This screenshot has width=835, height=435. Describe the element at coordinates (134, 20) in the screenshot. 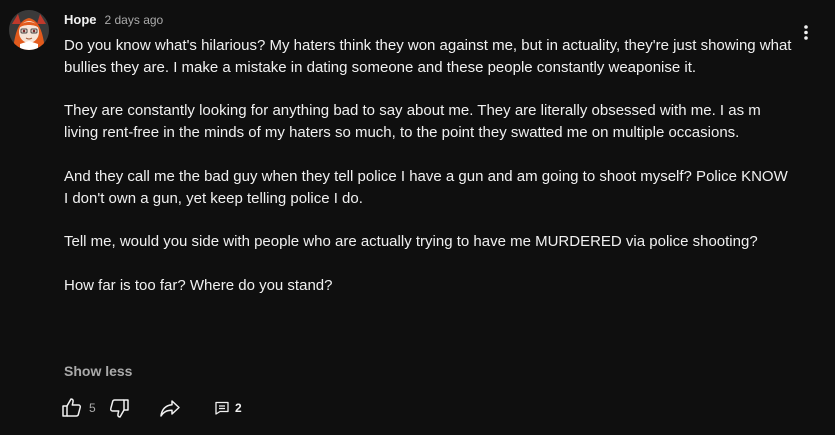

I see `comment-timestamp: 2 days ago` at that location.